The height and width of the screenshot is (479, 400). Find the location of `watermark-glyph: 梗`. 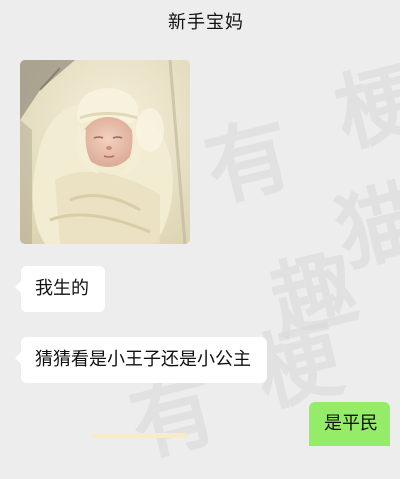

watermark-glyph: 梗 is located at coordinates (362, 107).